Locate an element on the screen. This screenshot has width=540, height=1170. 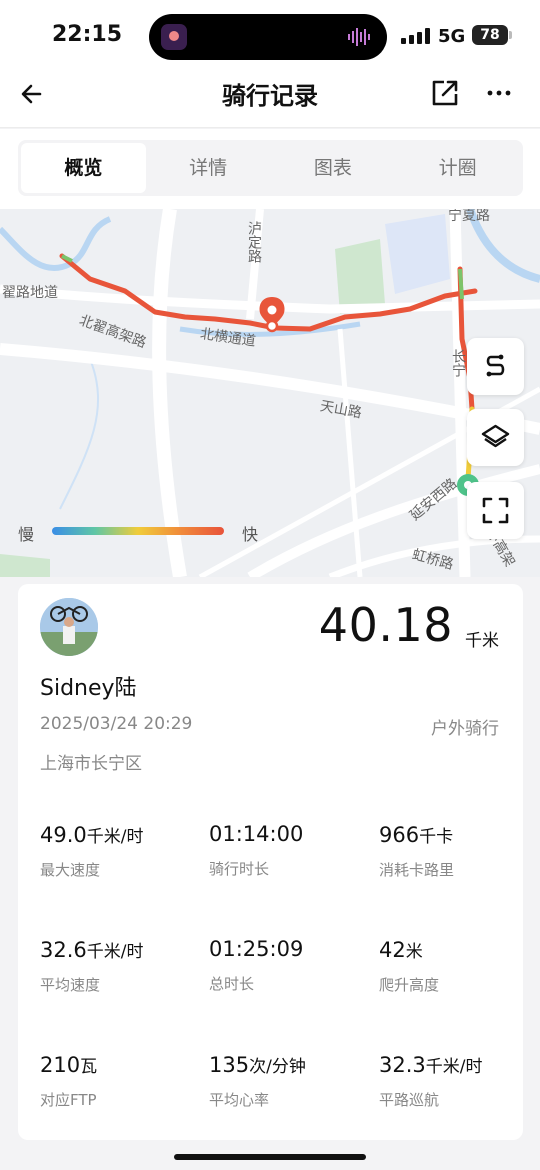
layers-button is located at coordinates (495, 437).